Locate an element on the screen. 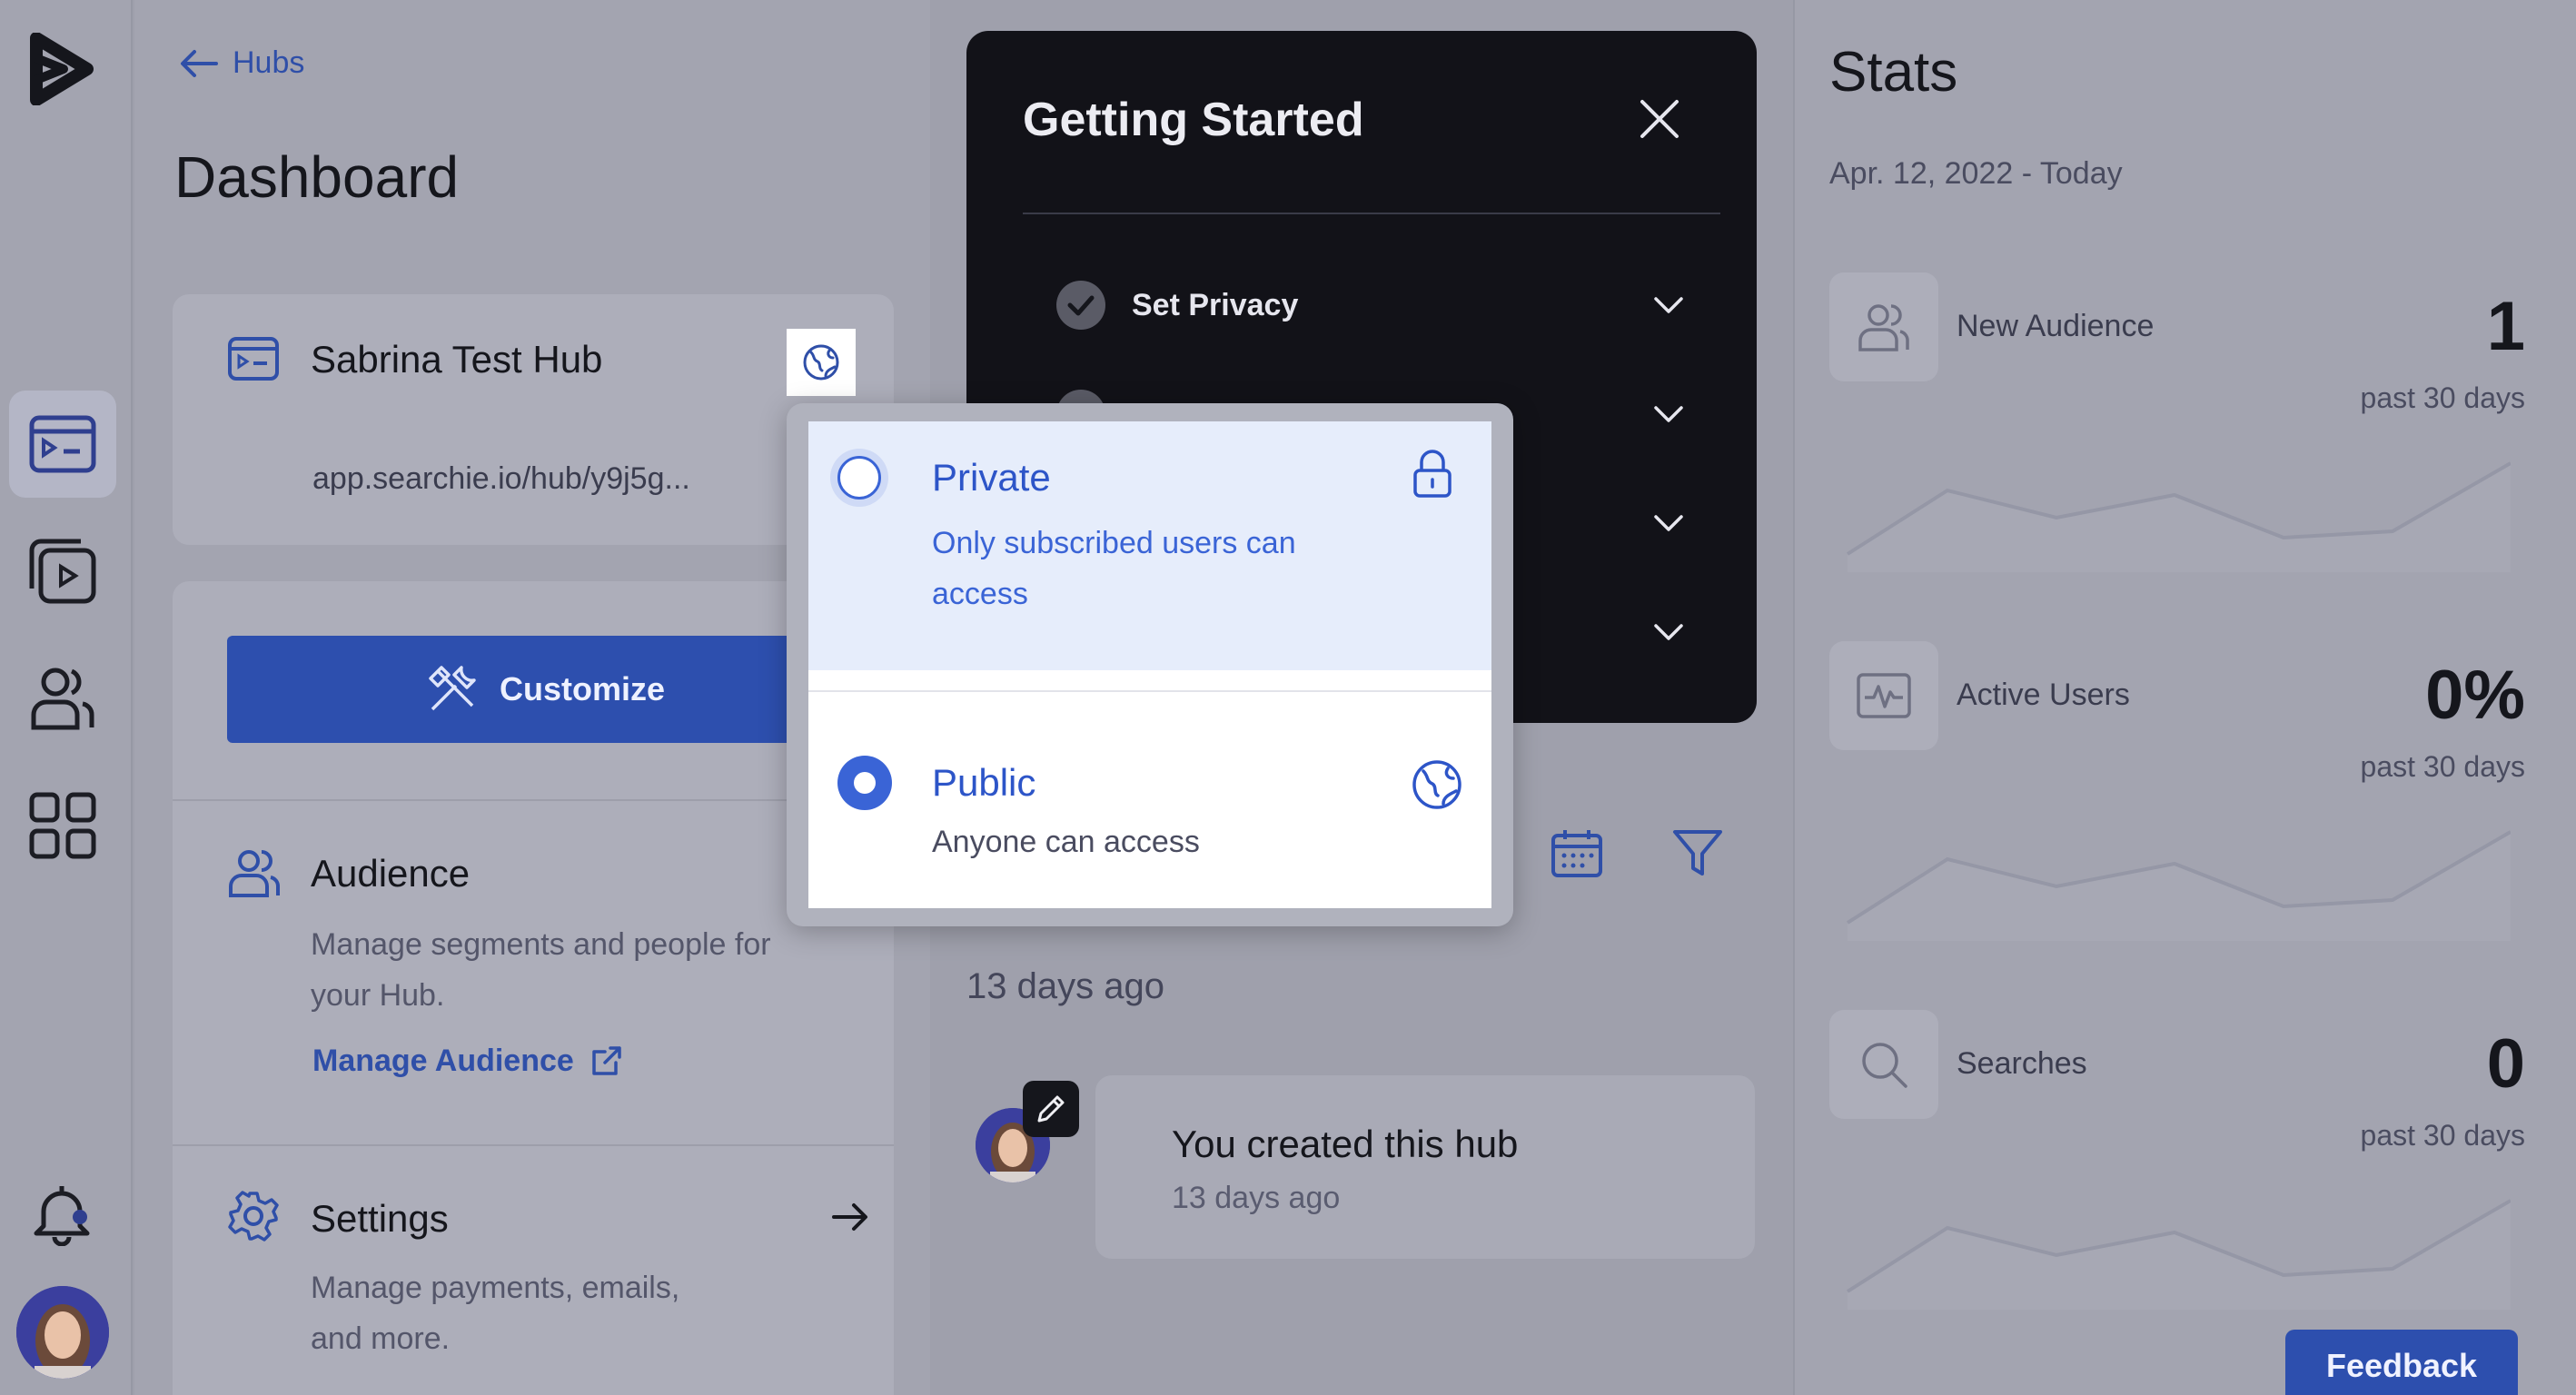 This screenshot has width=2576, height=1395. notifications-button is located at coordinates (61, 1216).